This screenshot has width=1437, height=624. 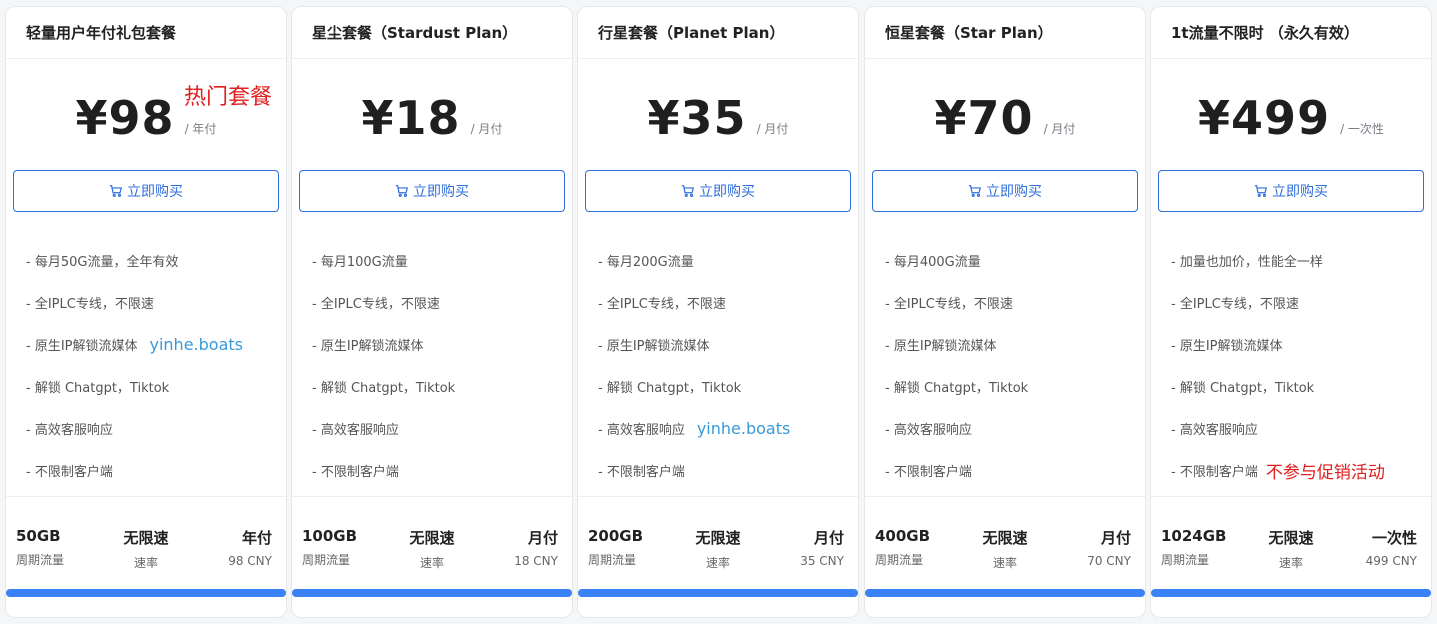 I want to click on feature-item: - 不限制客户端, so click(x=437, y=470).